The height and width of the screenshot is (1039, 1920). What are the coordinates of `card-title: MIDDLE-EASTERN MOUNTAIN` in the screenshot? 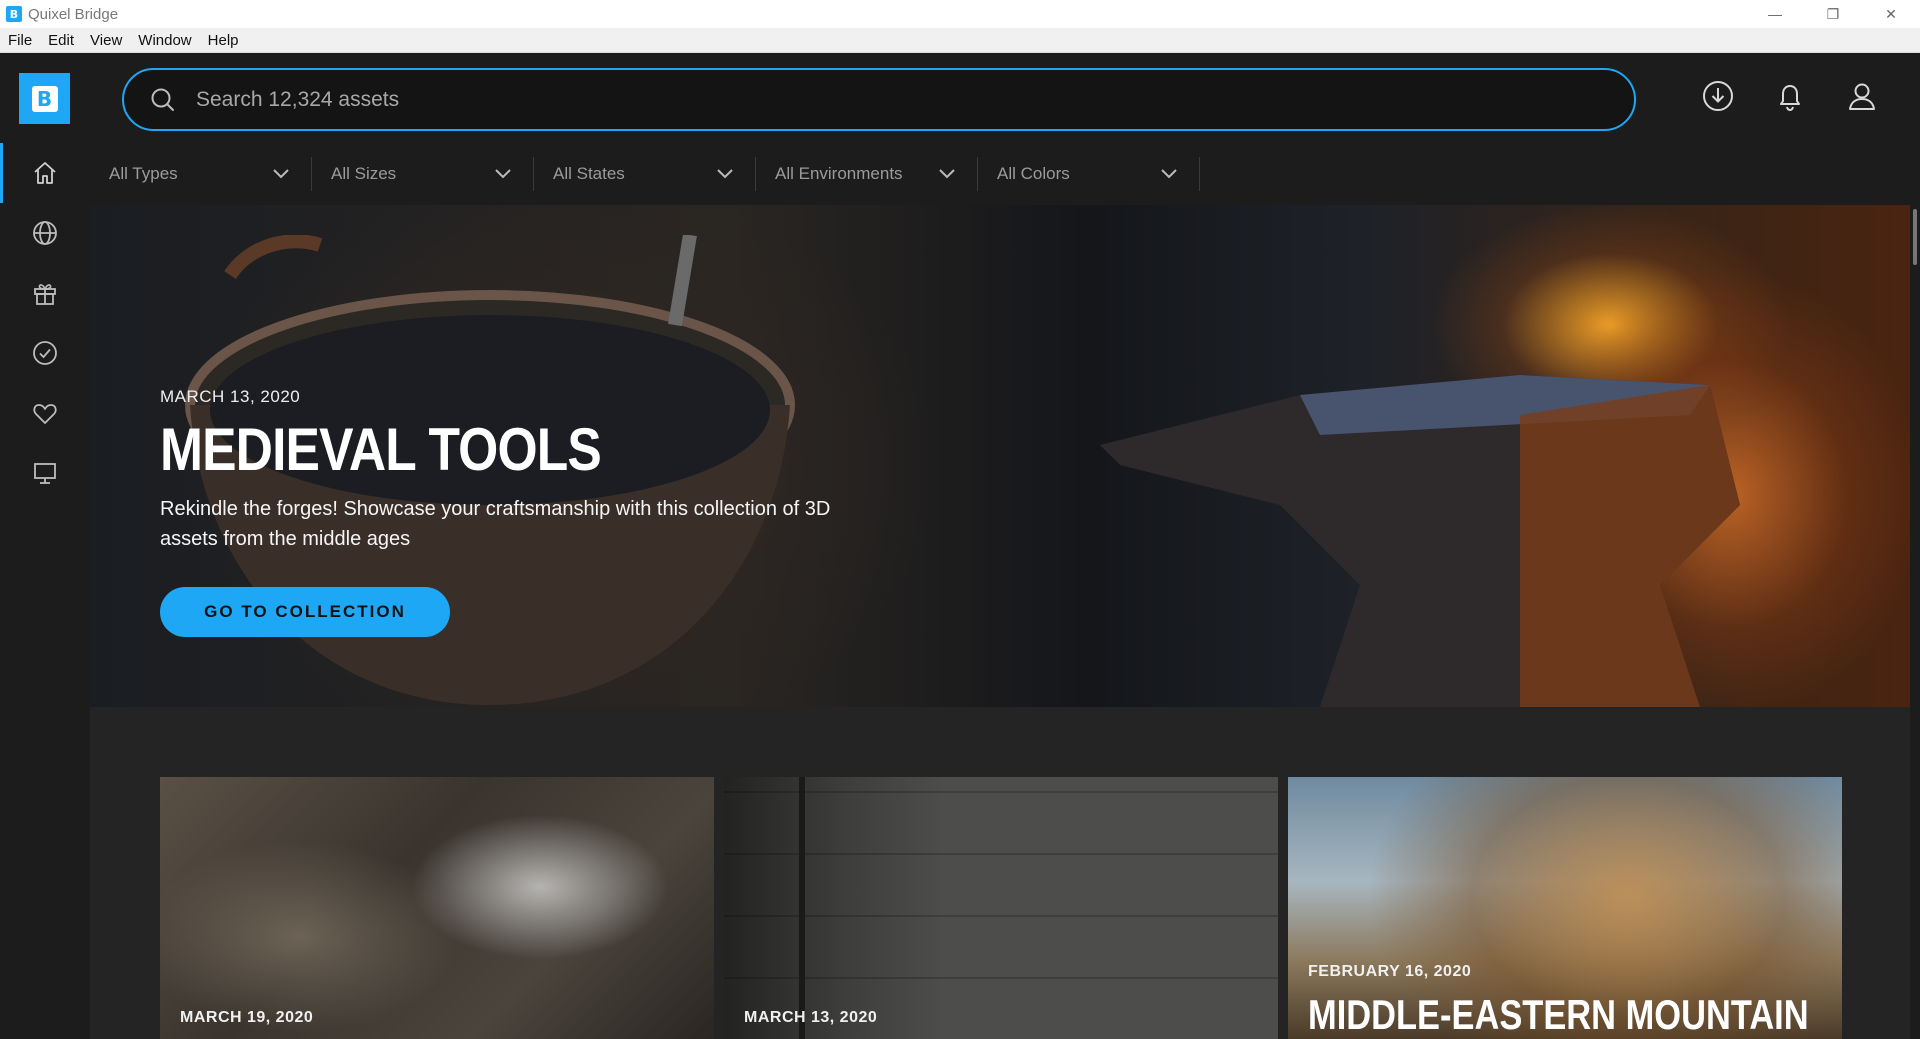 It's located at (1558, 1014).